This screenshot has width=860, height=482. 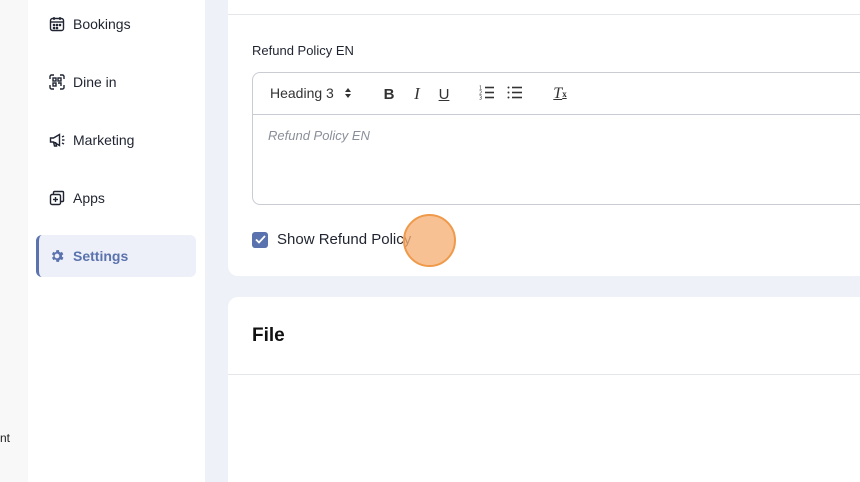 I want to click on bold-button: B, so click(x=389, y=94).